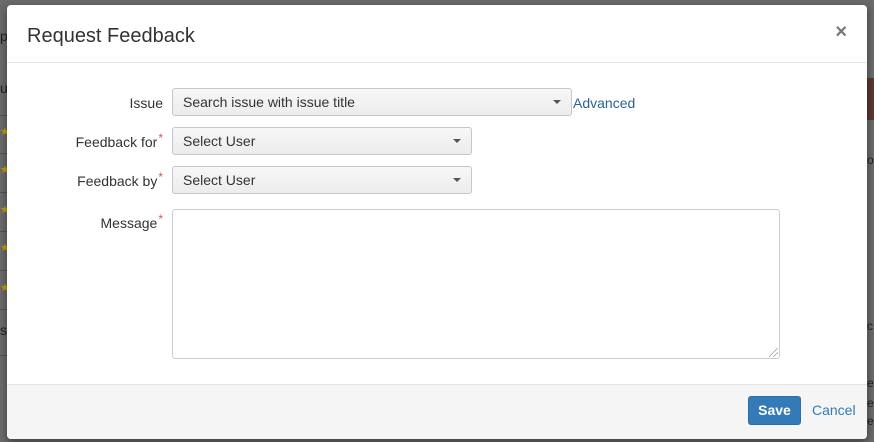 This screenshot has width=874, height=442. What do you see at coordinates (834, 410) in the screenshot?
I see `cancel-button: Cancel` at bounding box center [834, 410].